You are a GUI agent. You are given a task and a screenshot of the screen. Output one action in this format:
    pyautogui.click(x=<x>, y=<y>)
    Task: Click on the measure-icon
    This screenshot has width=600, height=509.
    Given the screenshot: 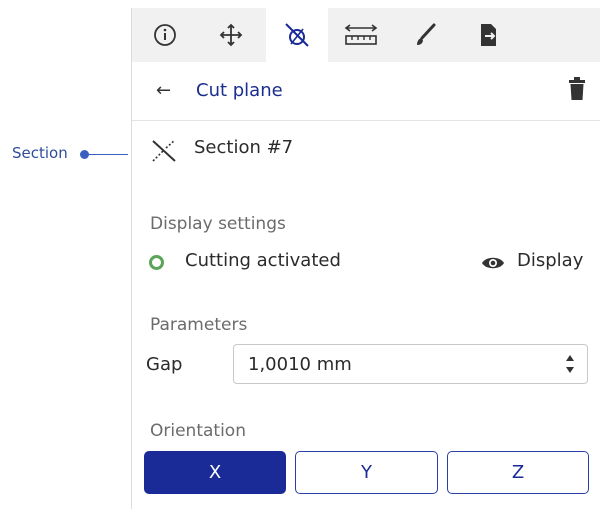 What is the action you would take?
    pyautogui.click(x=361, y=35)
    